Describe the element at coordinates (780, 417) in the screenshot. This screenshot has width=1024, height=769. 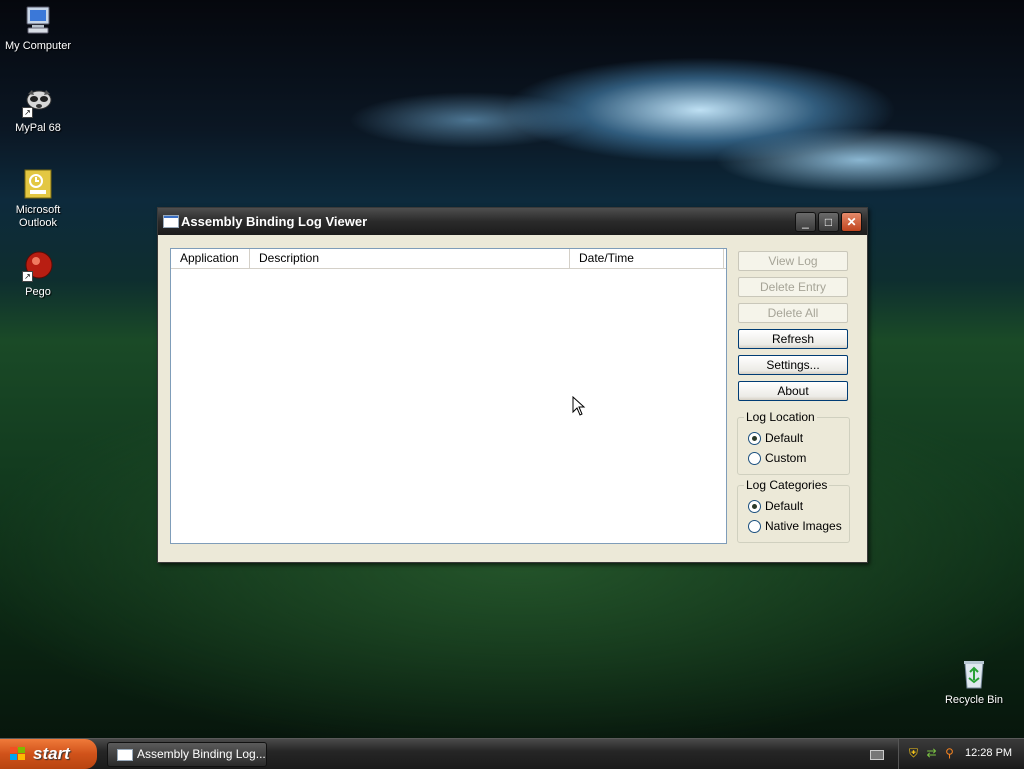
I see `log-location-label: Log Location` at that location.